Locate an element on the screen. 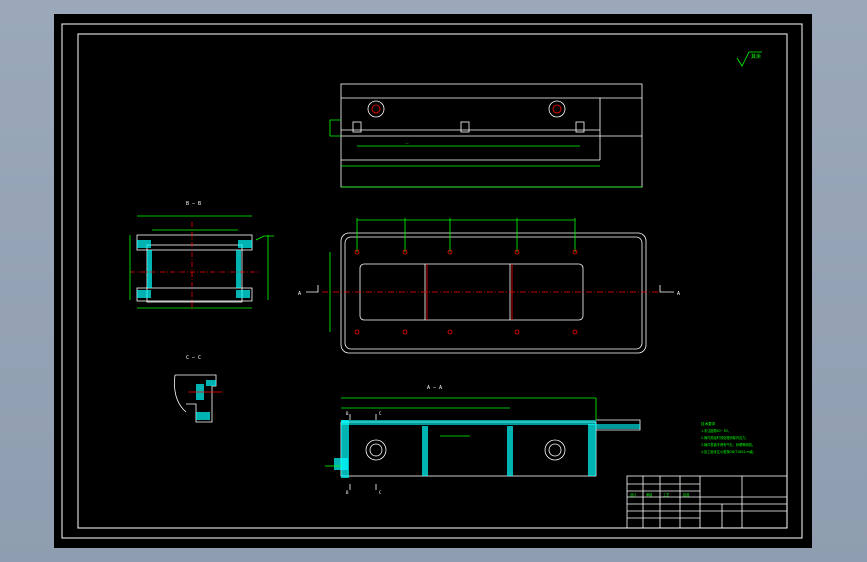 Image resolution: width=867 pixels, height=562 pixels. title-mark-1: 设计 is located at coordinates (633, 494).